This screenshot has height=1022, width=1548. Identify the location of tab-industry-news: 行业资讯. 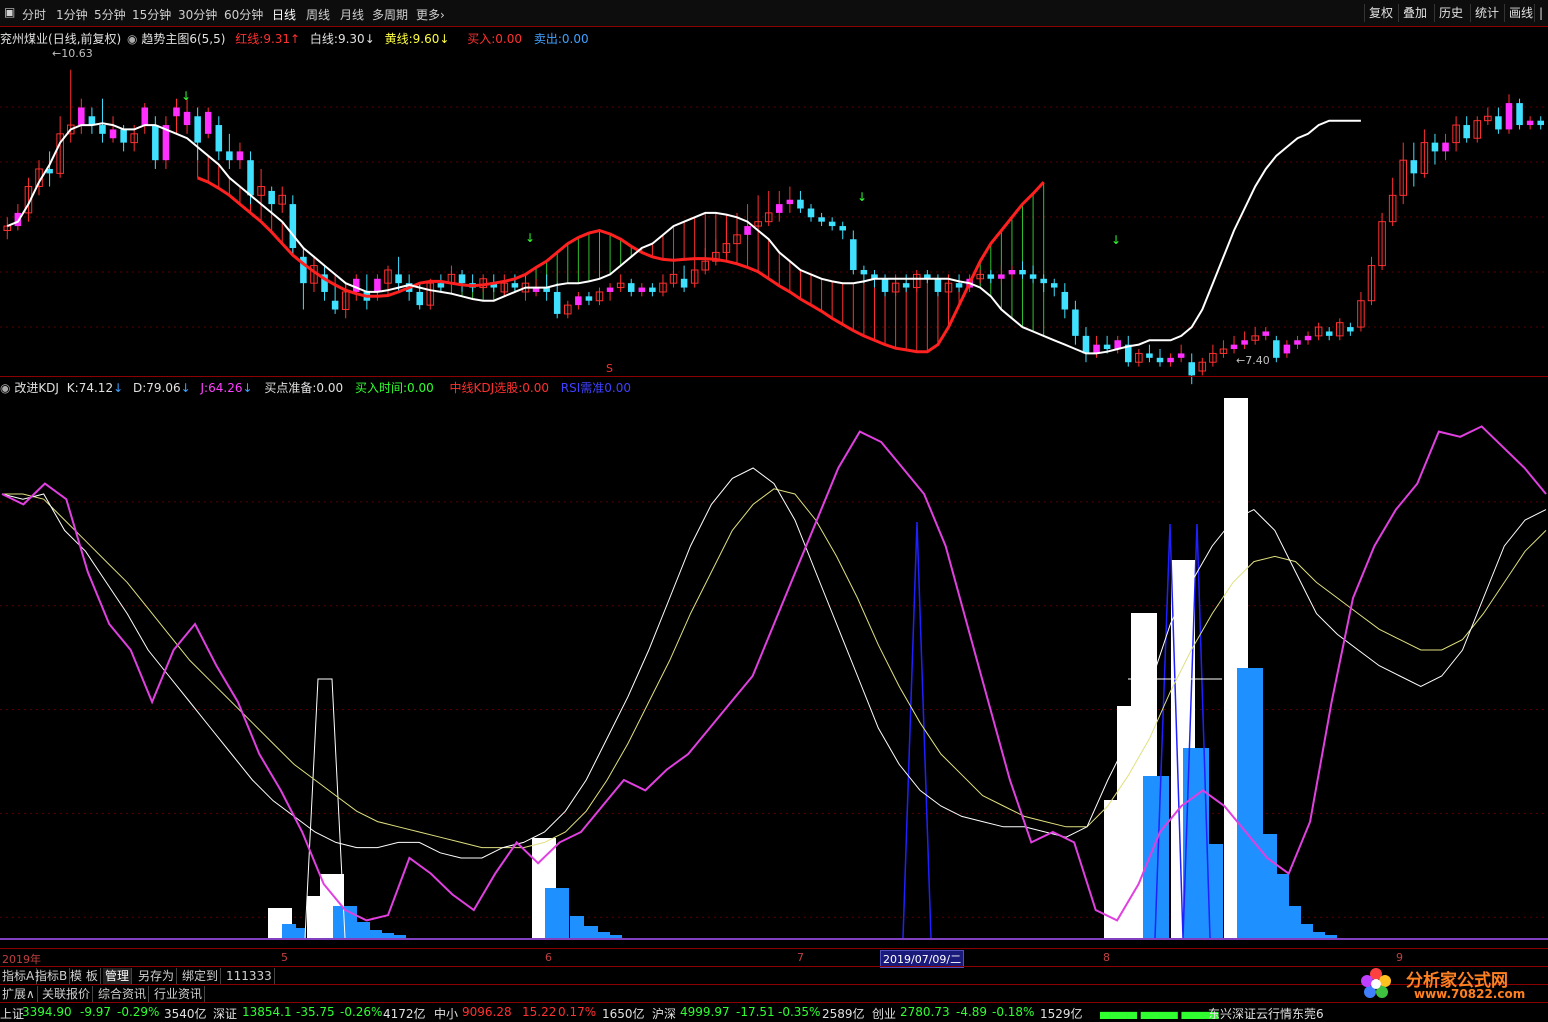
(179, 994).